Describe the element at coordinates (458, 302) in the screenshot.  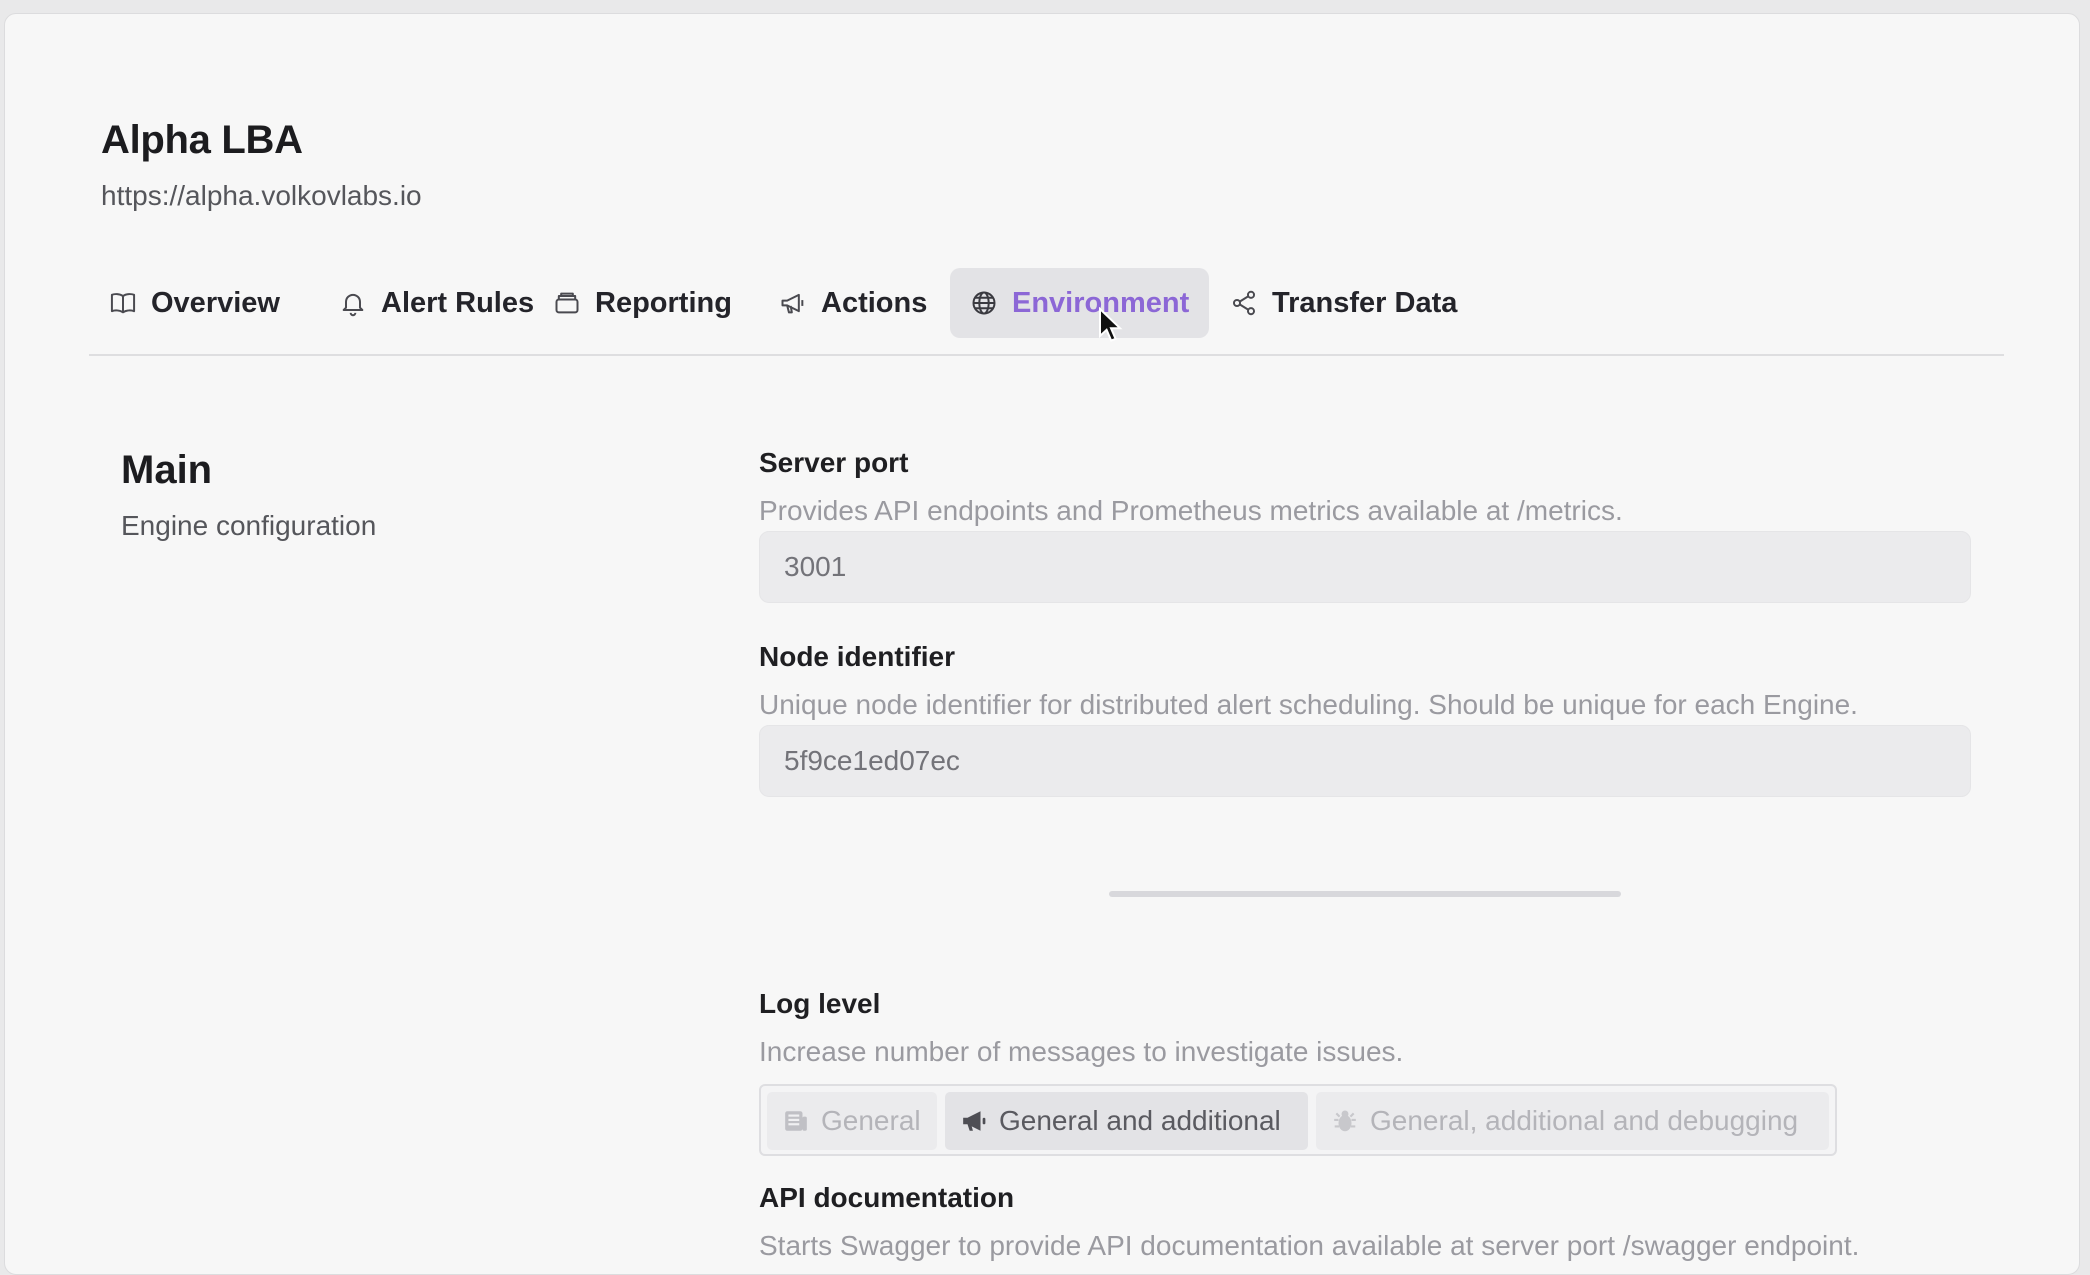
I see `tab-label: Alert Rules` at that location.